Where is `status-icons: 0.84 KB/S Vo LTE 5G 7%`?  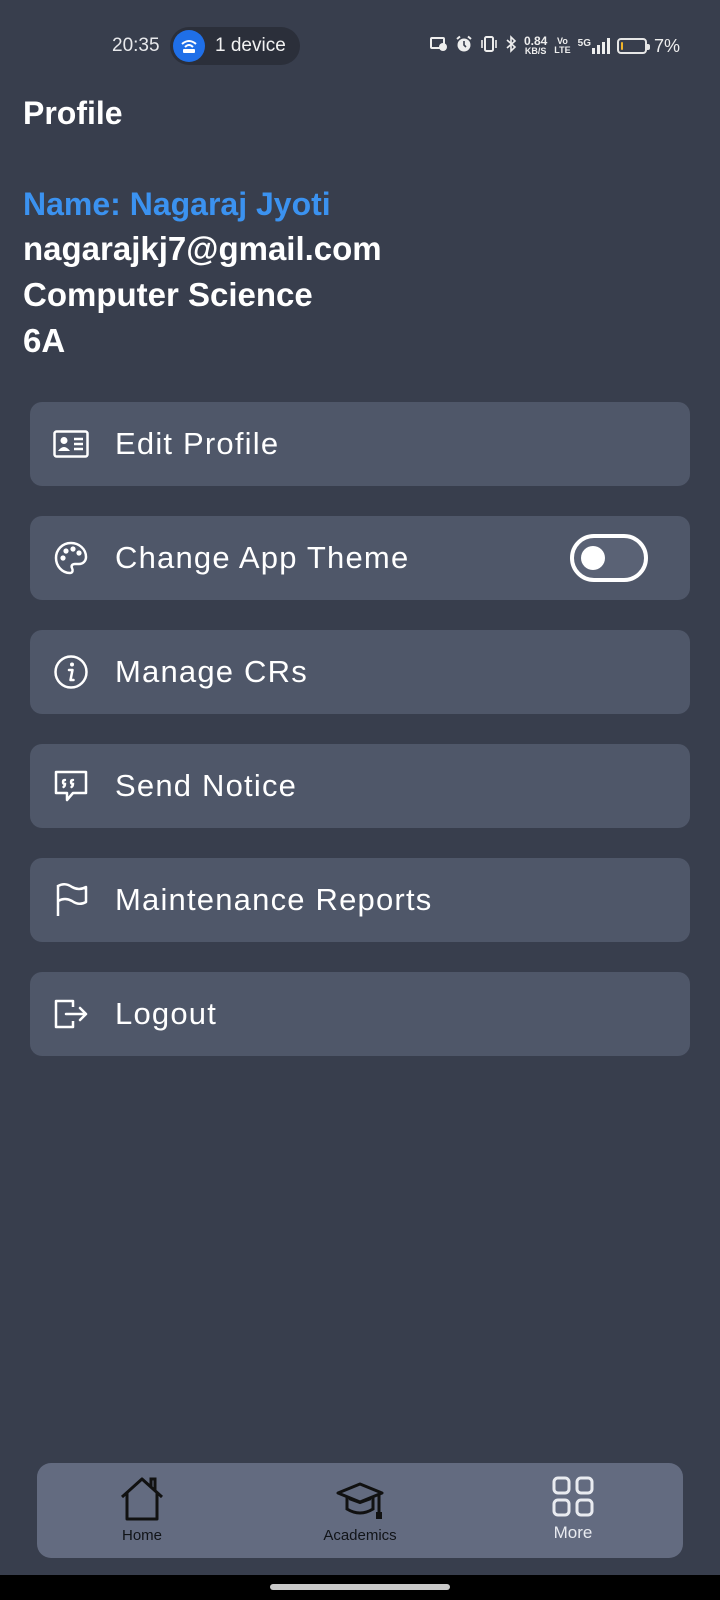
status-icons: 0.84 KB/S Vo LTE 5G 7% is located at coordinates (554, 46).